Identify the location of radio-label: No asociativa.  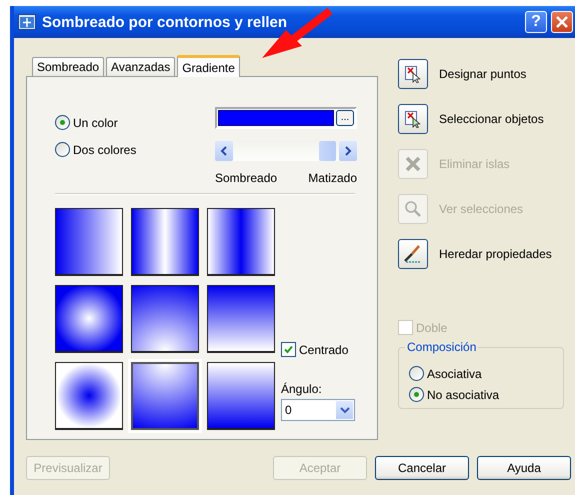
(463, 395).